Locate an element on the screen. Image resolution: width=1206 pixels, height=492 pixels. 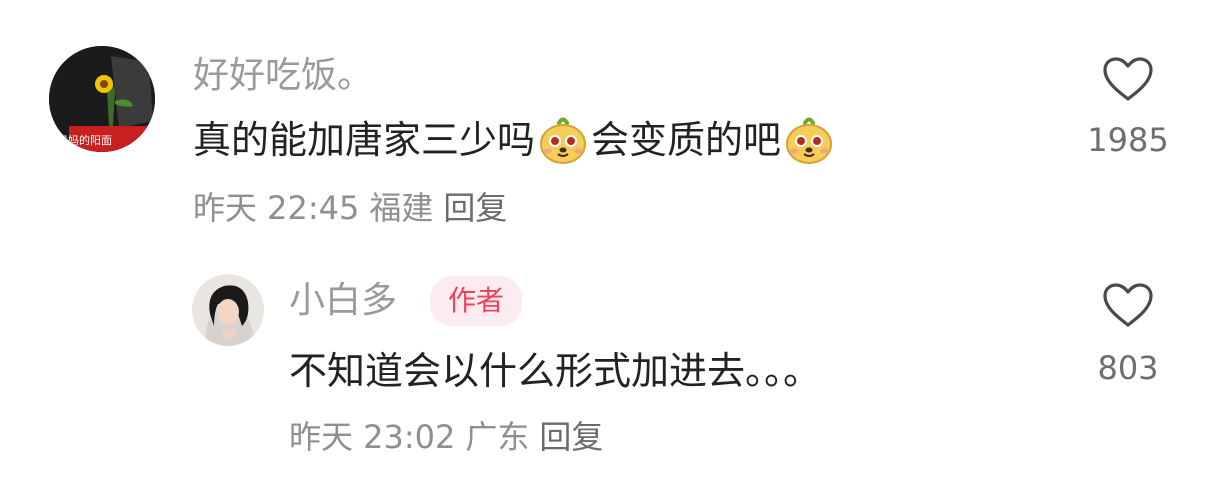
comment-time: 昨天 22:45 is located at coordinates (276, 208).